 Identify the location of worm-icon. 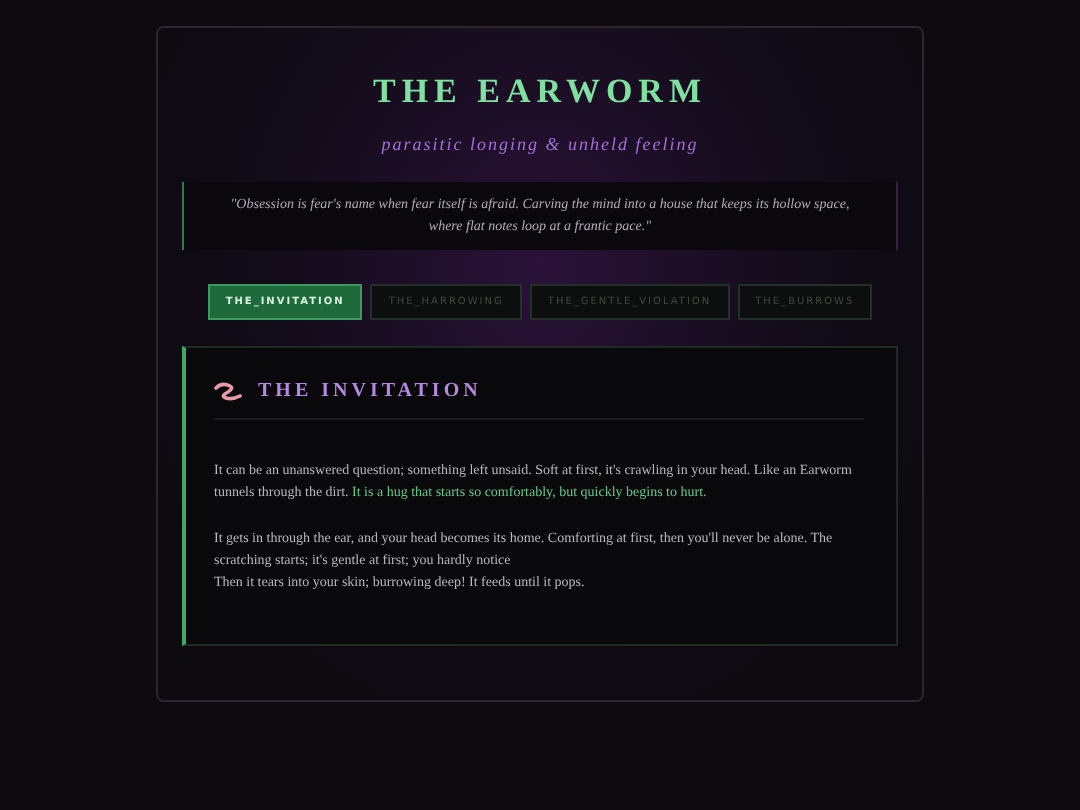
(228, 391).